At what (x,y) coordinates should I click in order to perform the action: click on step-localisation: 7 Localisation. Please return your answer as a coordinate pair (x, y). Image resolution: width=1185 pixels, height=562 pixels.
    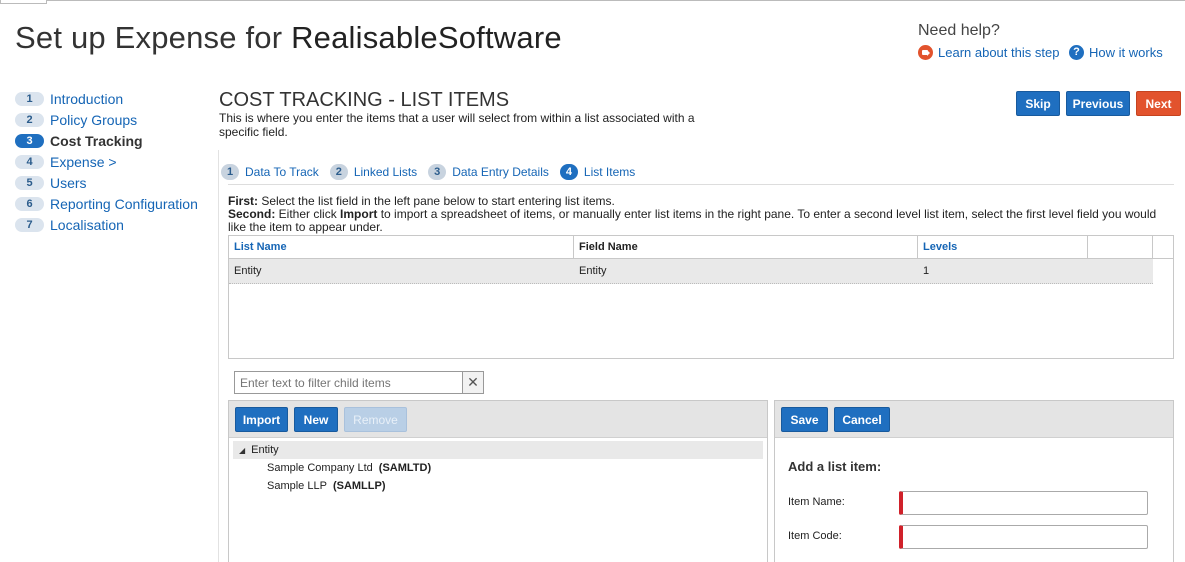
    Looking at the image, I should click on (115, 224).